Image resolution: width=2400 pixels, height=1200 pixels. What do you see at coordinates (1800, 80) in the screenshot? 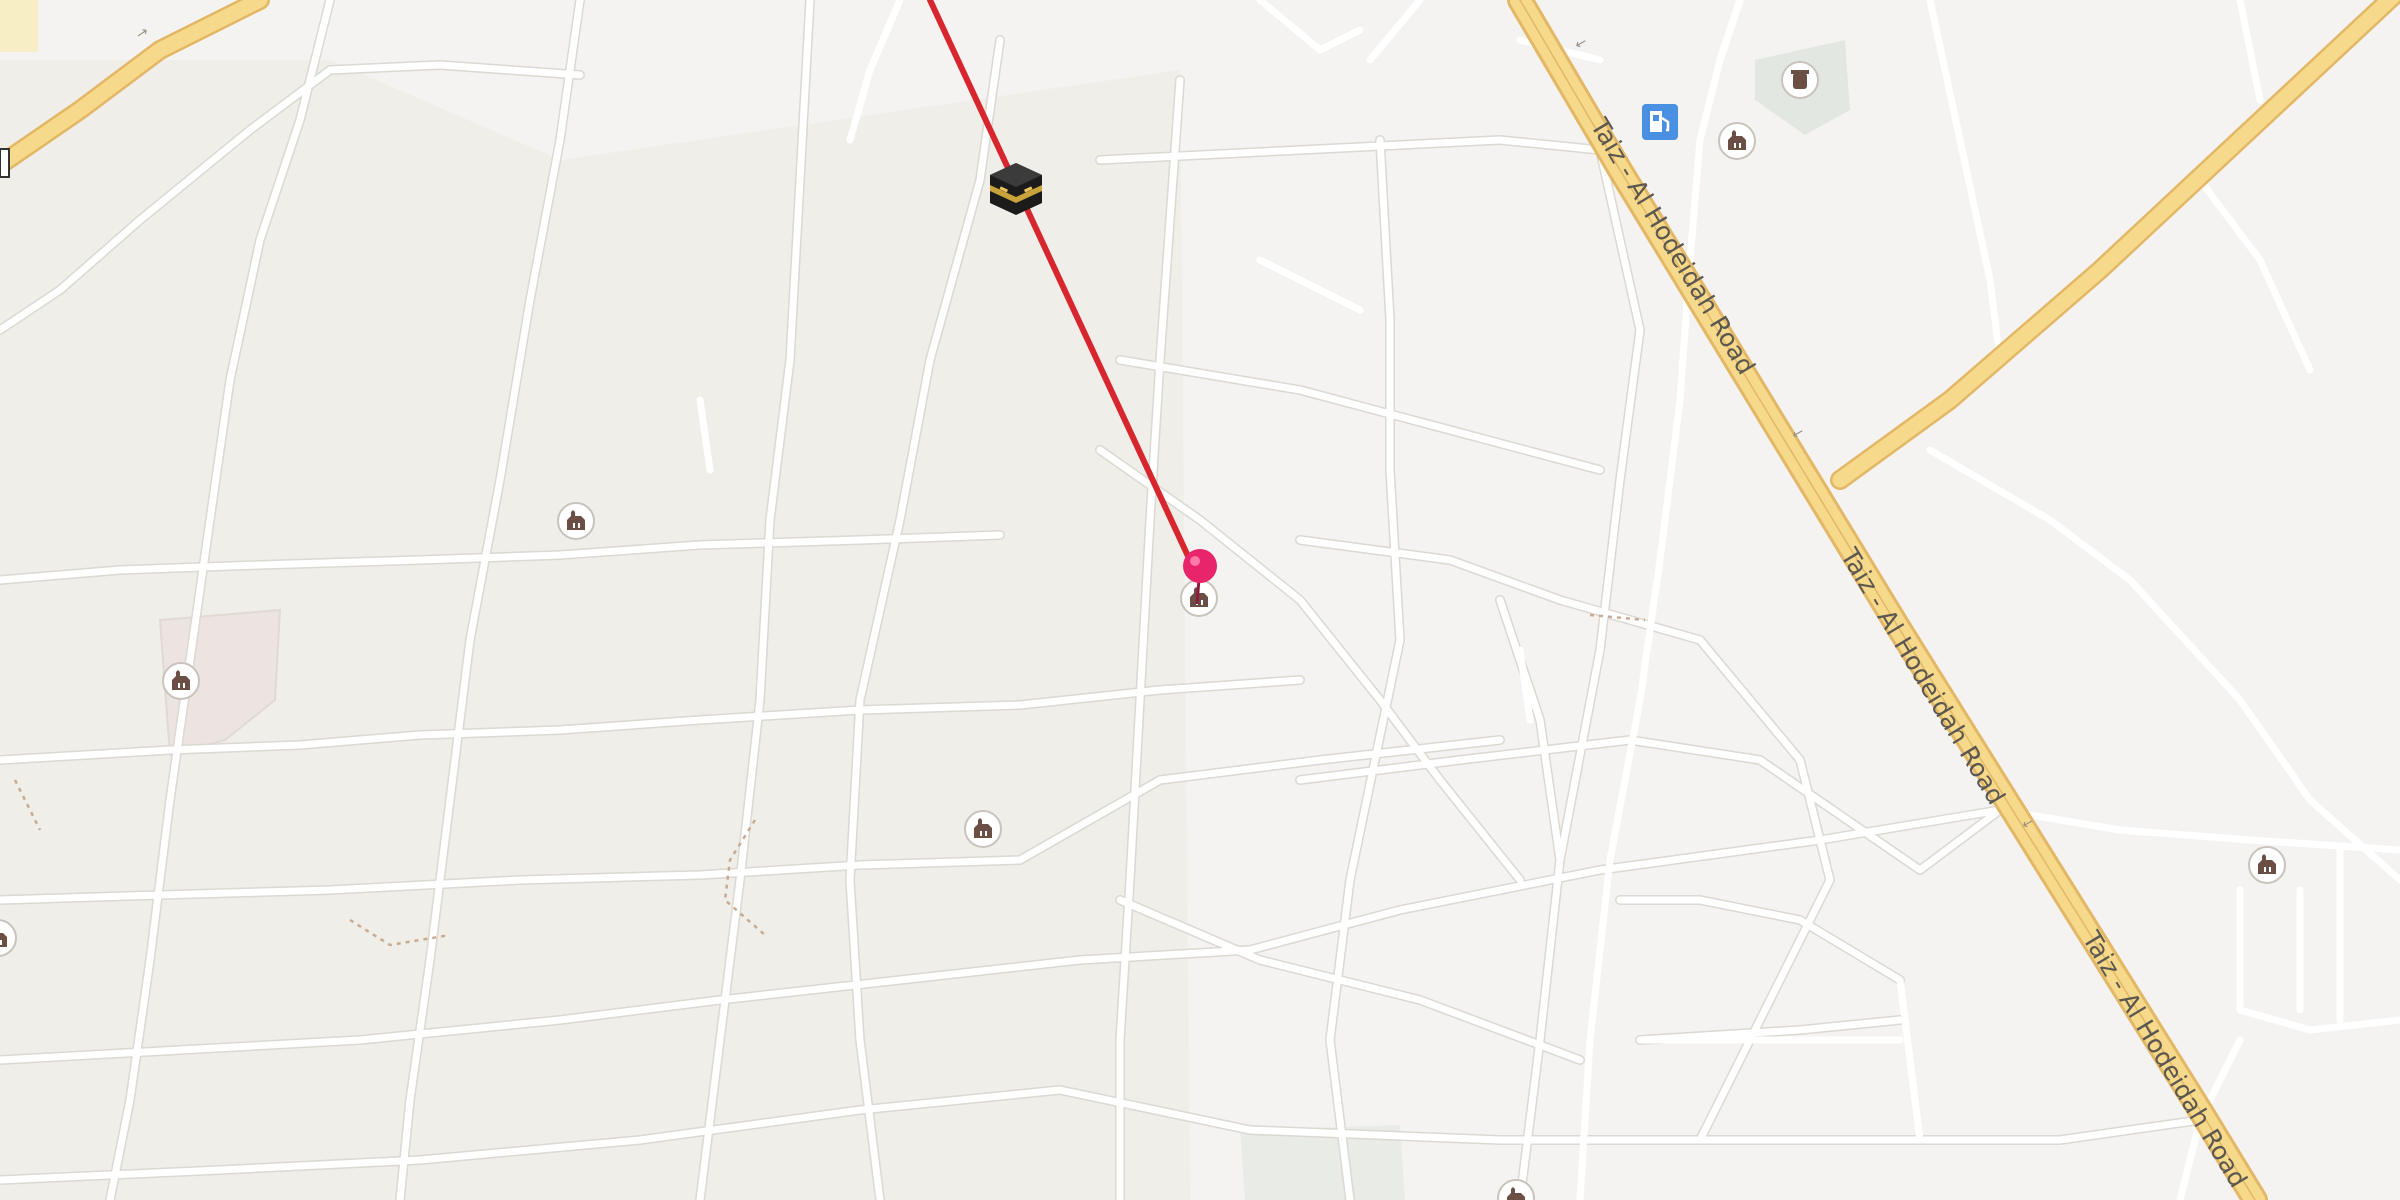
I see `cemetery-icon` at bounding box center [1800, 80].